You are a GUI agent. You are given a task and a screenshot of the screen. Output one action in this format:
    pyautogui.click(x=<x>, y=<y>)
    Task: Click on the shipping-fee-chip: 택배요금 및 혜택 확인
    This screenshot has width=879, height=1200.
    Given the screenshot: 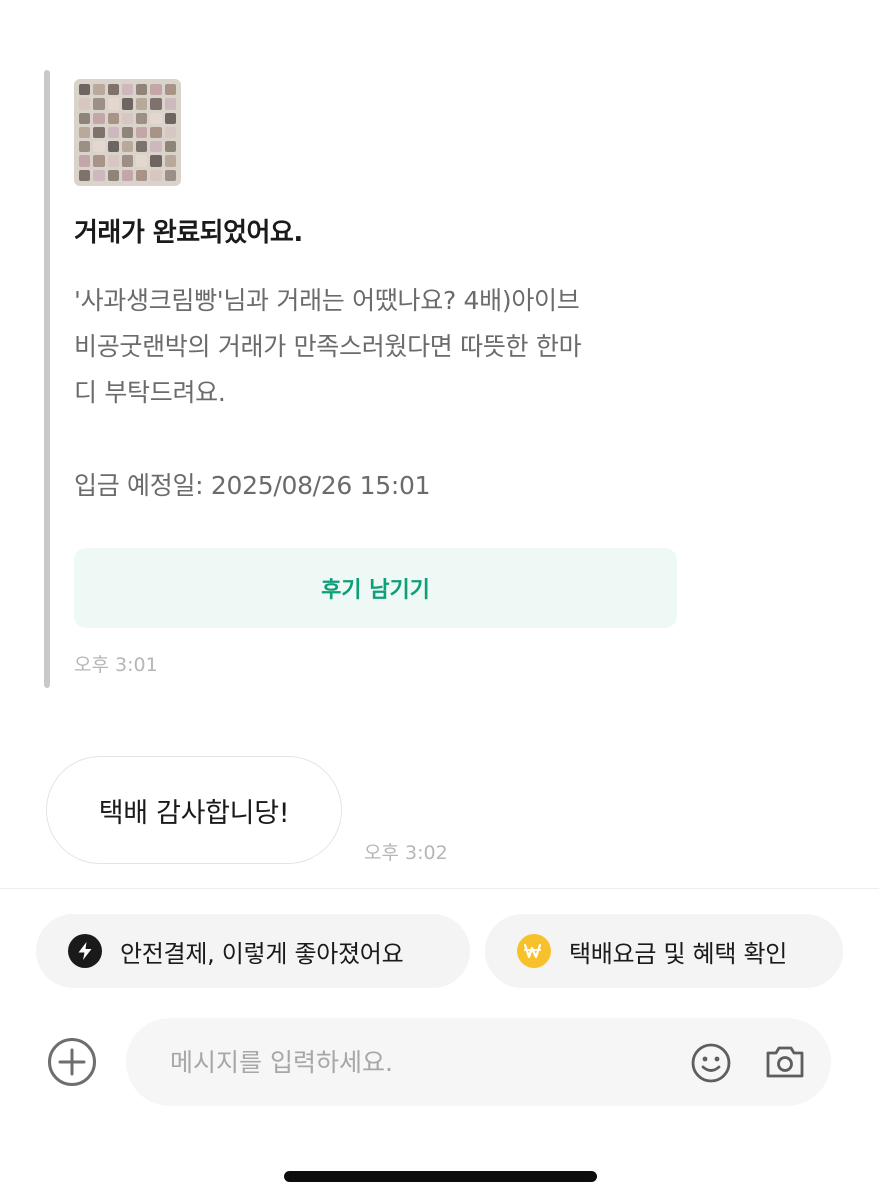 What is the action you would take?
    pyautogui.click(x=664, y=951)
    